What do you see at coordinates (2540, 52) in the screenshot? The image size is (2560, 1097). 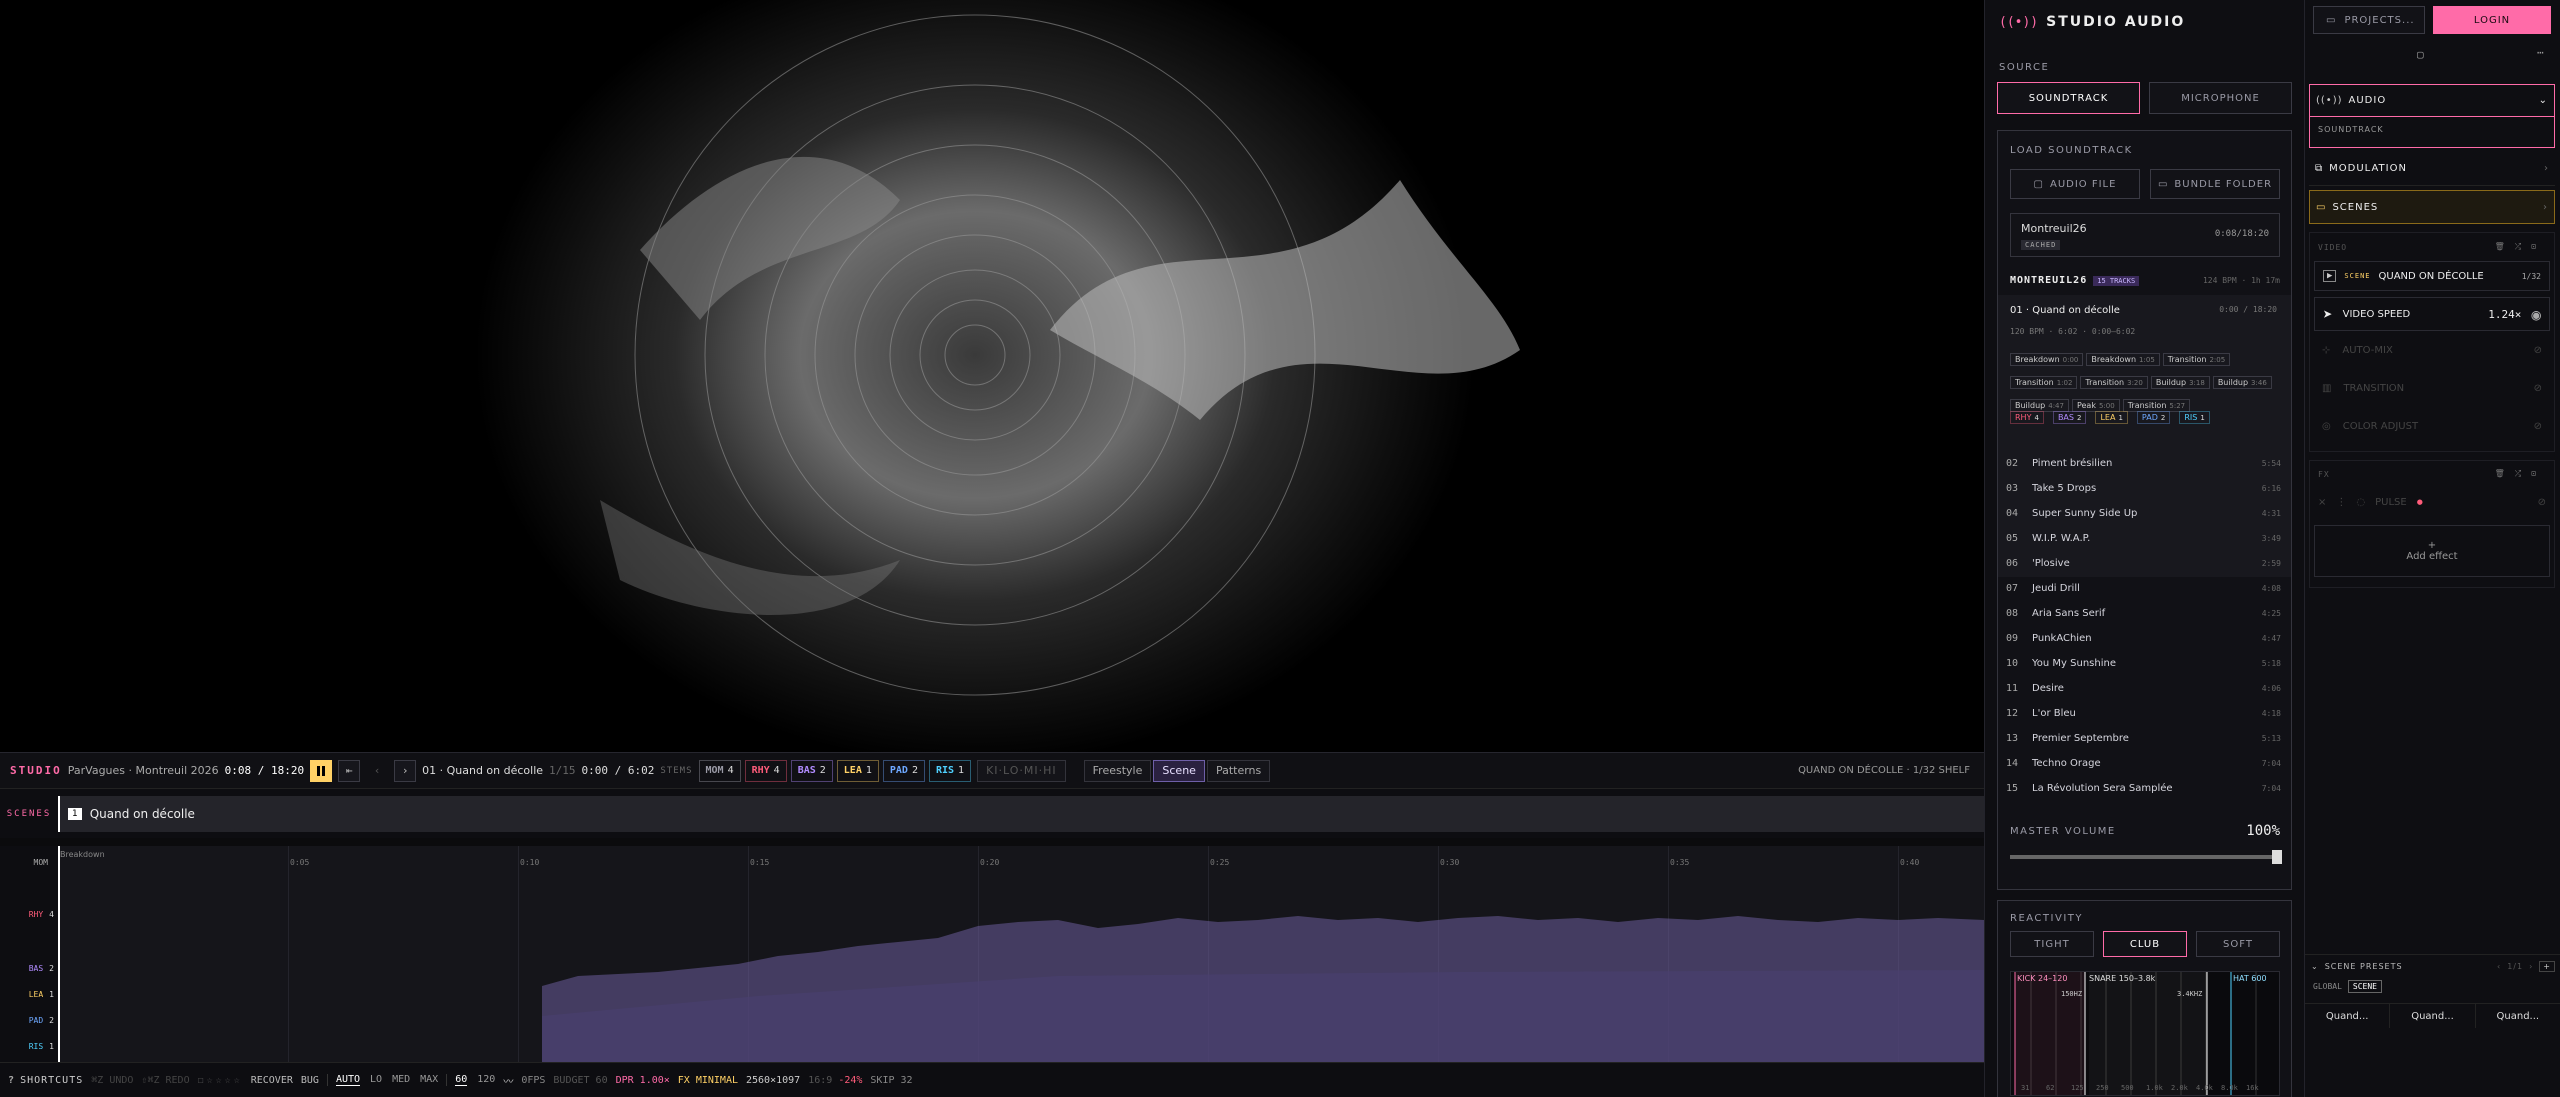 I see `more-icon: ⋯` at bounding box center [2540, 52].